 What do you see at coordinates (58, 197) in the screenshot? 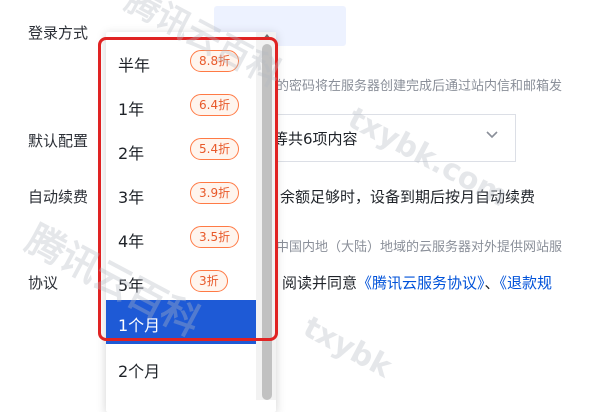
I see `auto-renew-label: 自动续费` at bounding box center [58, 197].